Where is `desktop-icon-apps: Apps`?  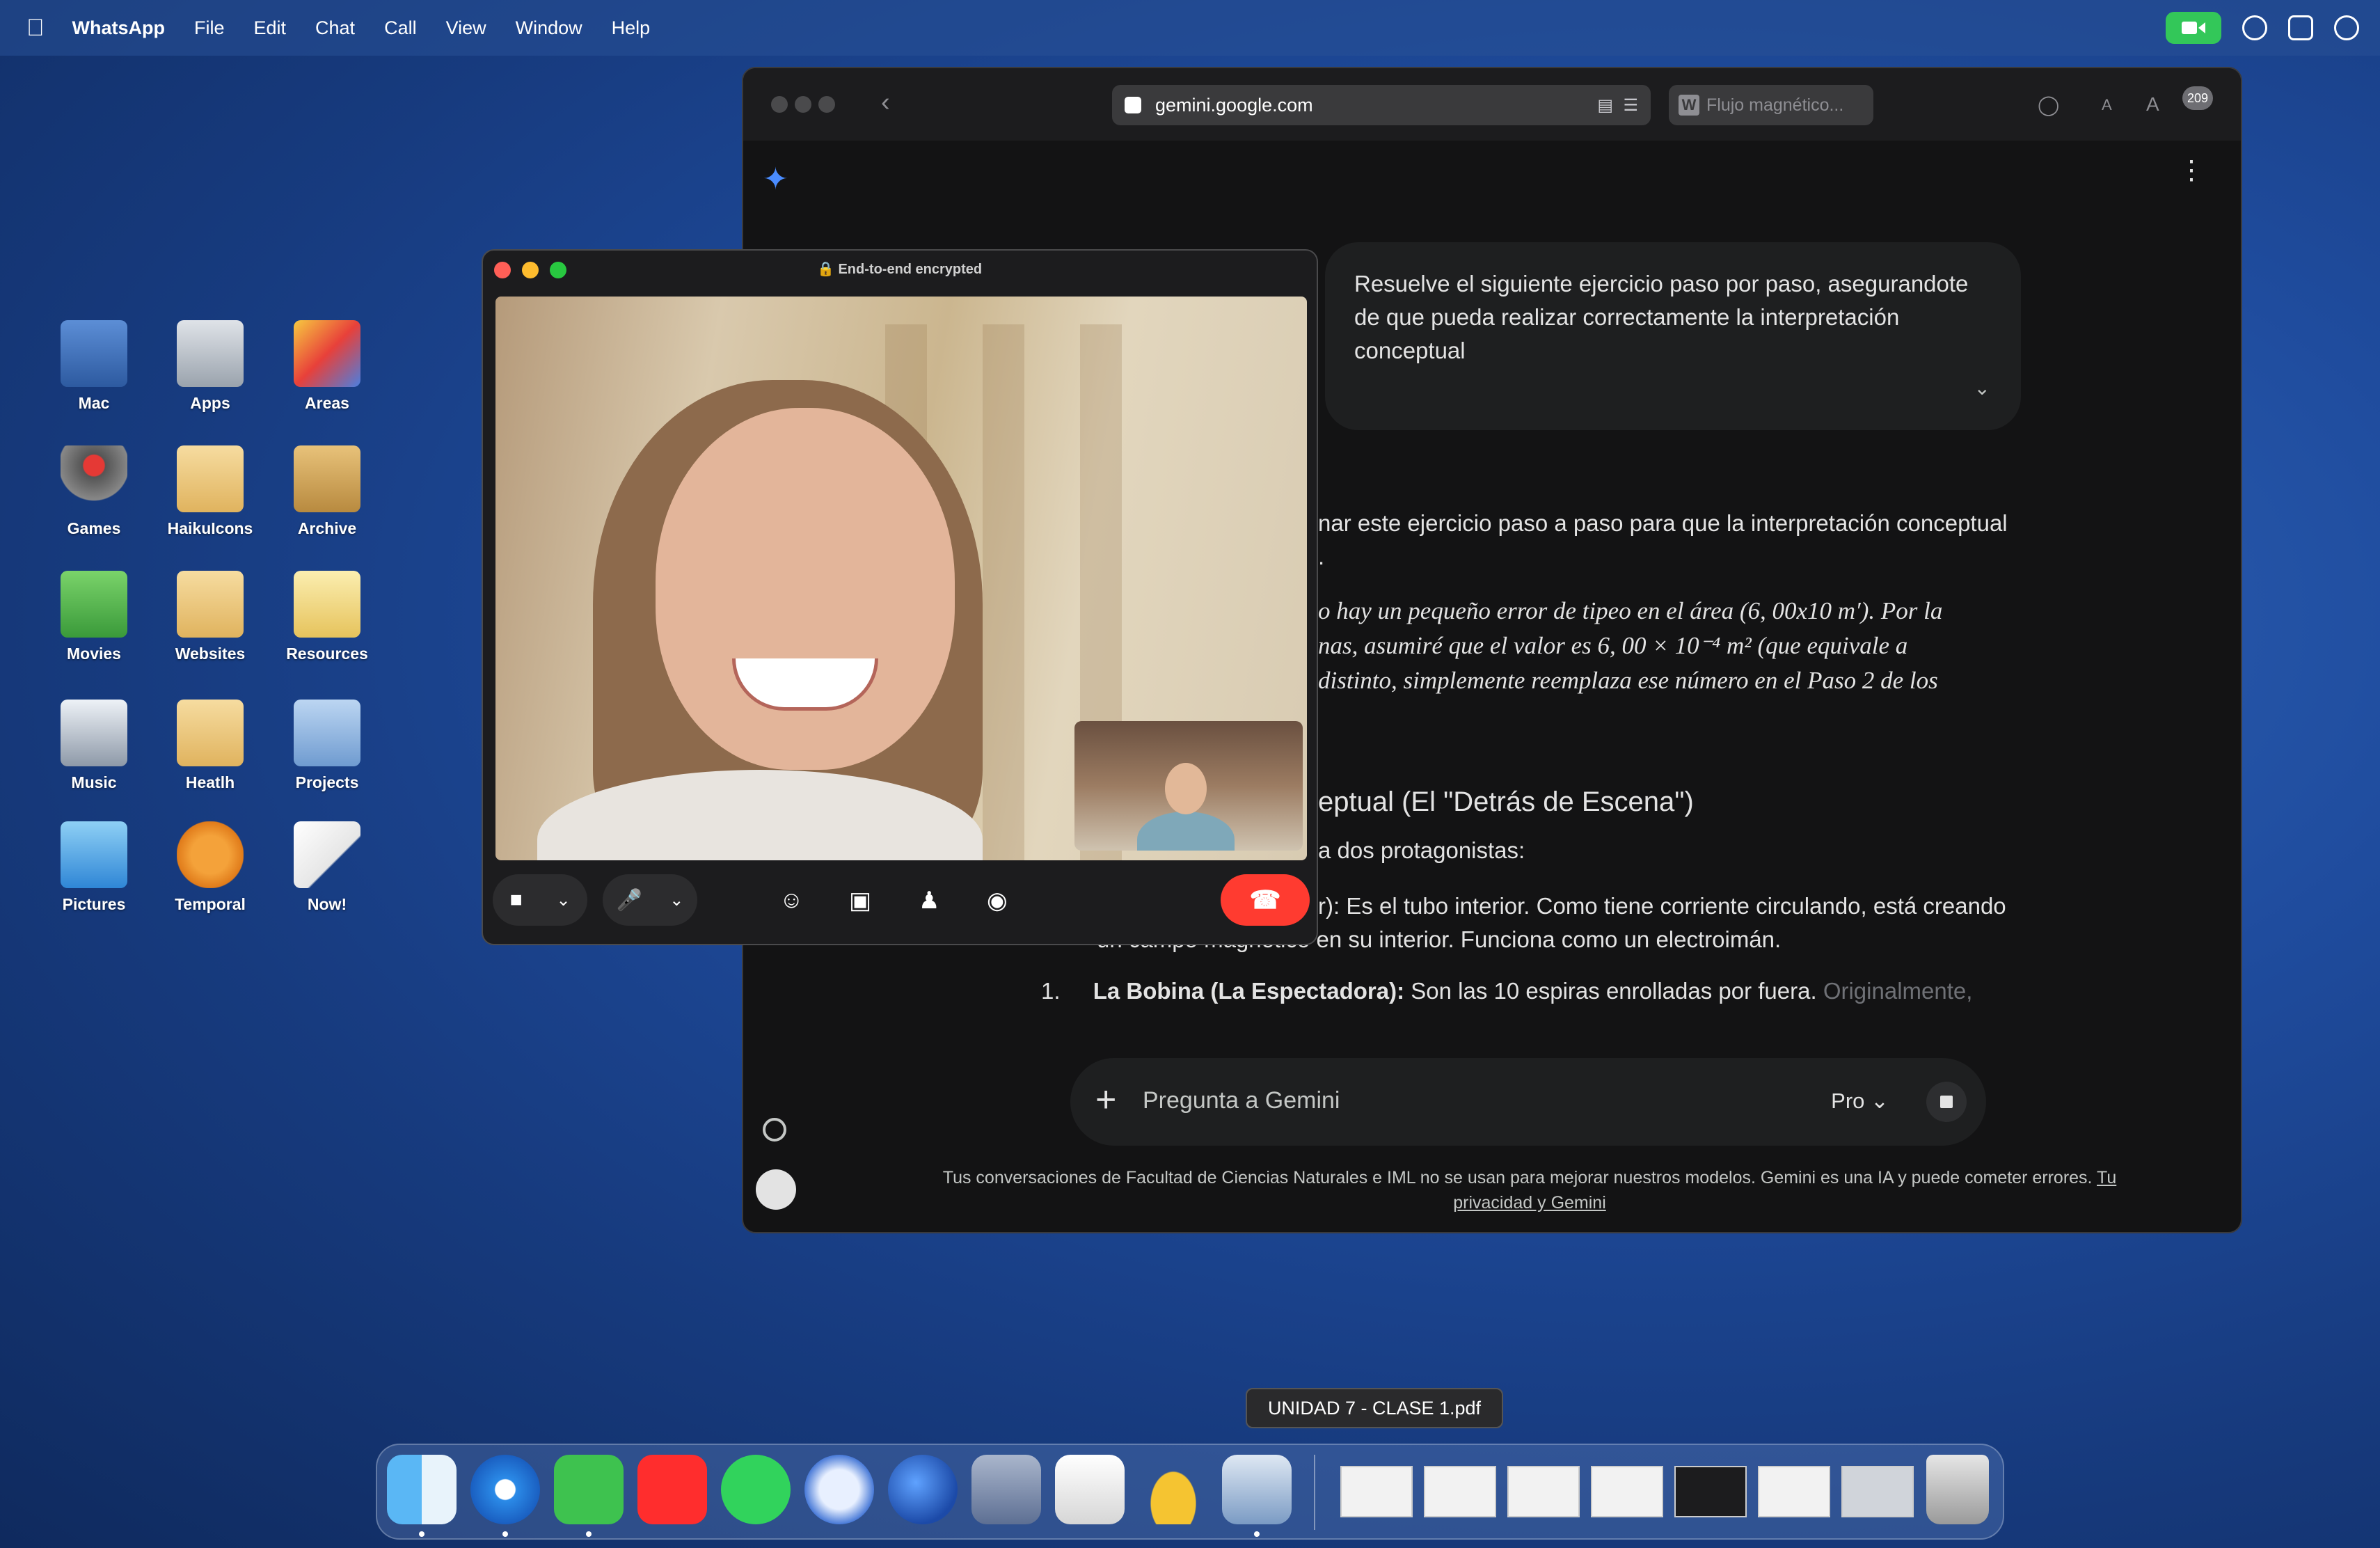
desktop-icon-apps: Apps is located at coordinates (210, 366).